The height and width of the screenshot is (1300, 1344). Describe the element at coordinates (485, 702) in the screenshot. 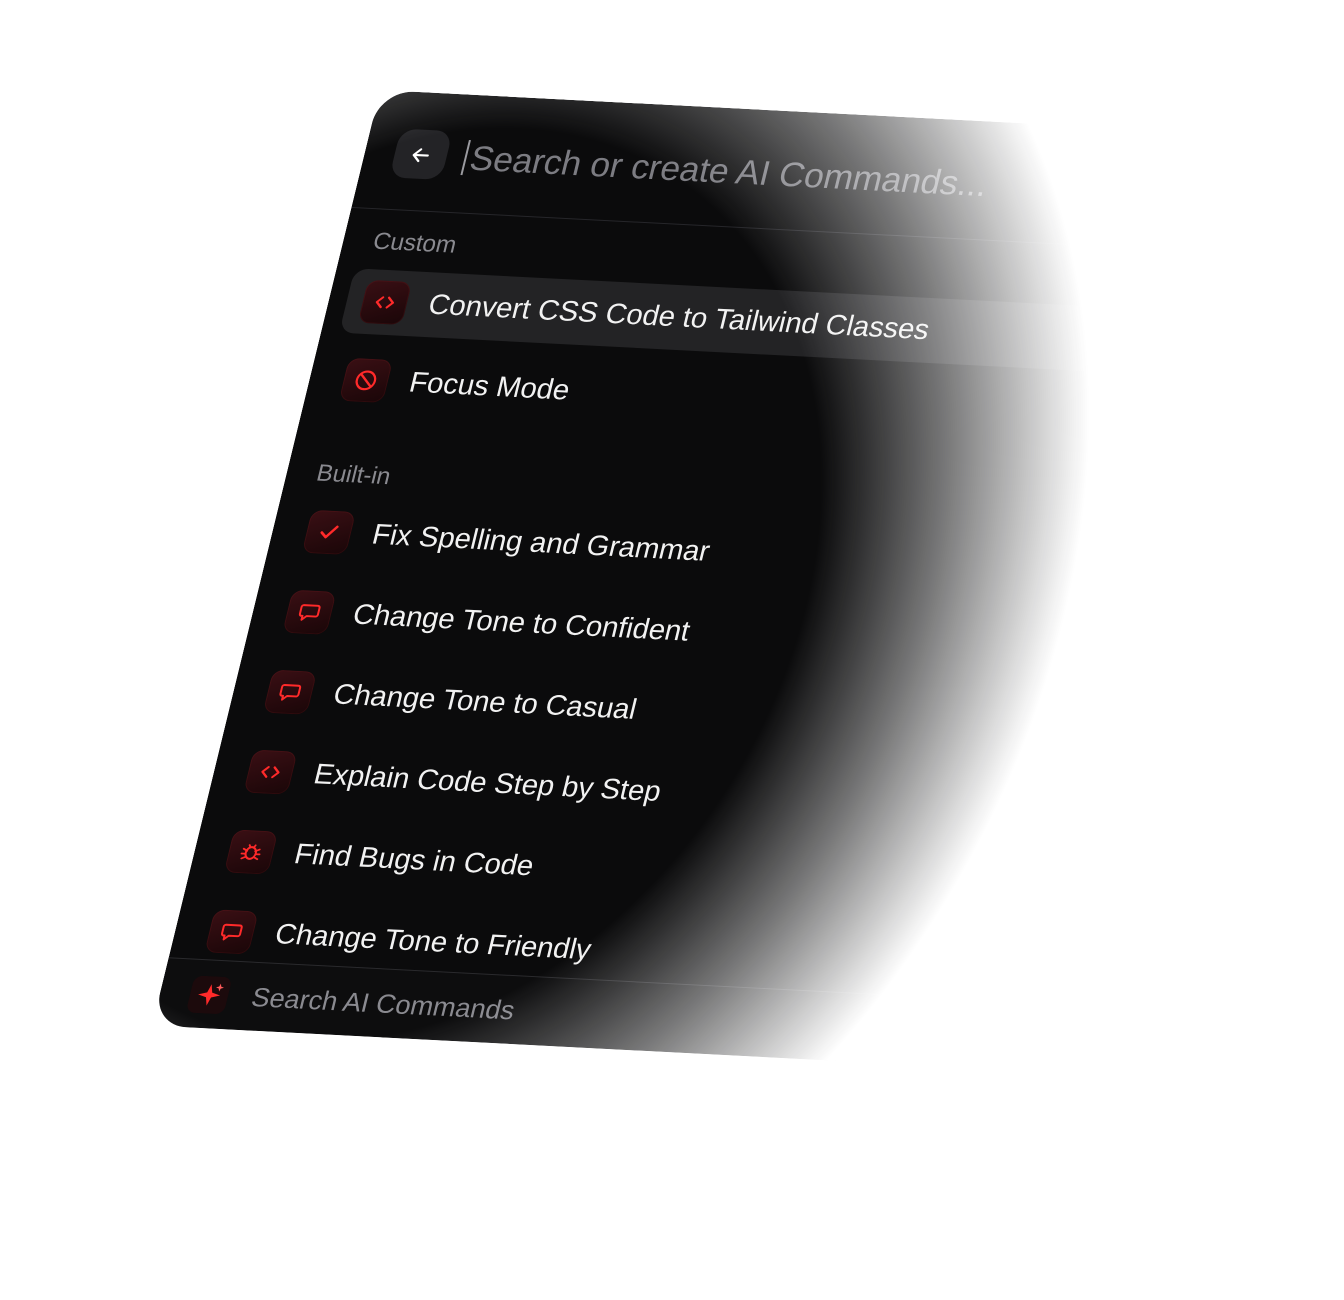

I see `command-label: Change Tone to Casual` at that location.